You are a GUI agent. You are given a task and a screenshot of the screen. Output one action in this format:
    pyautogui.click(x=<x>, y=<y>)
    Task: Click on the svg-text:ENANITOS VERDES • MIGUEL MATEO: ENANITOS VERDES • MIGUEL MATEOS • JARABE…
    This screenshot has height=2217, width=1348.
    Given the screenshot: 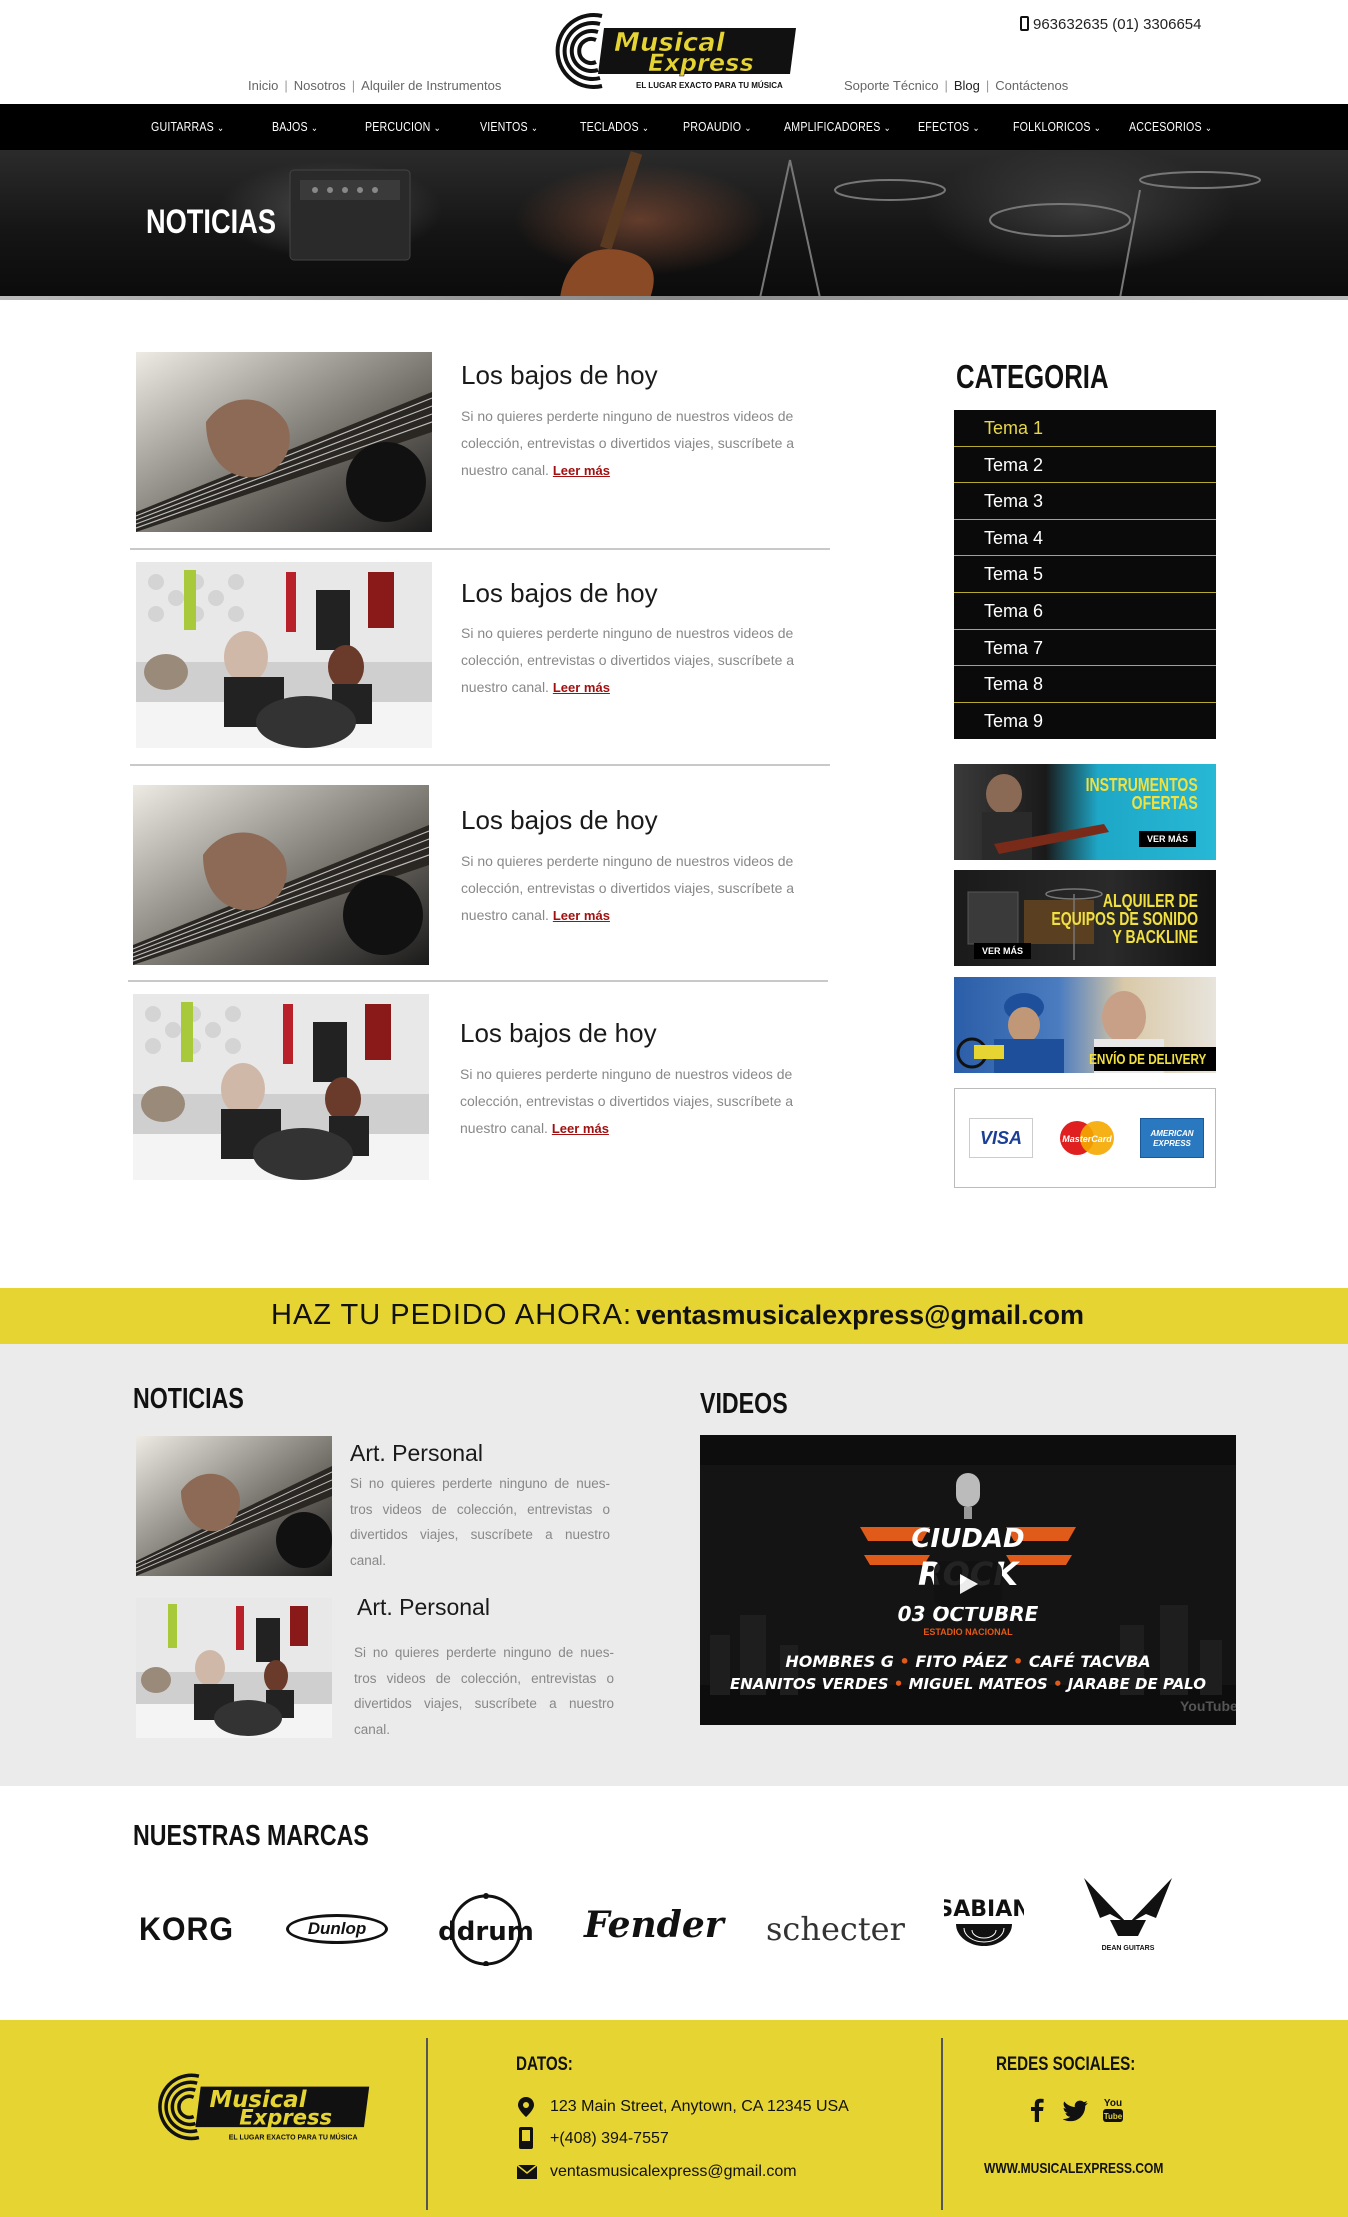 What is the action you would take?
    pyautogui.click(x=968, y=1684)
    